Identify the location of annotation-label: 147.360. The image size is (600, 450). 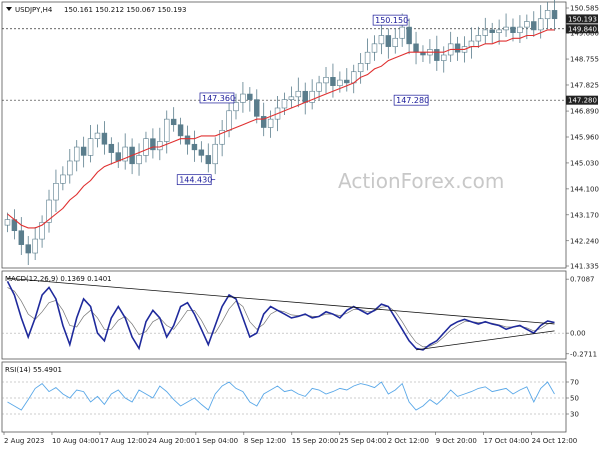
(218, 98).